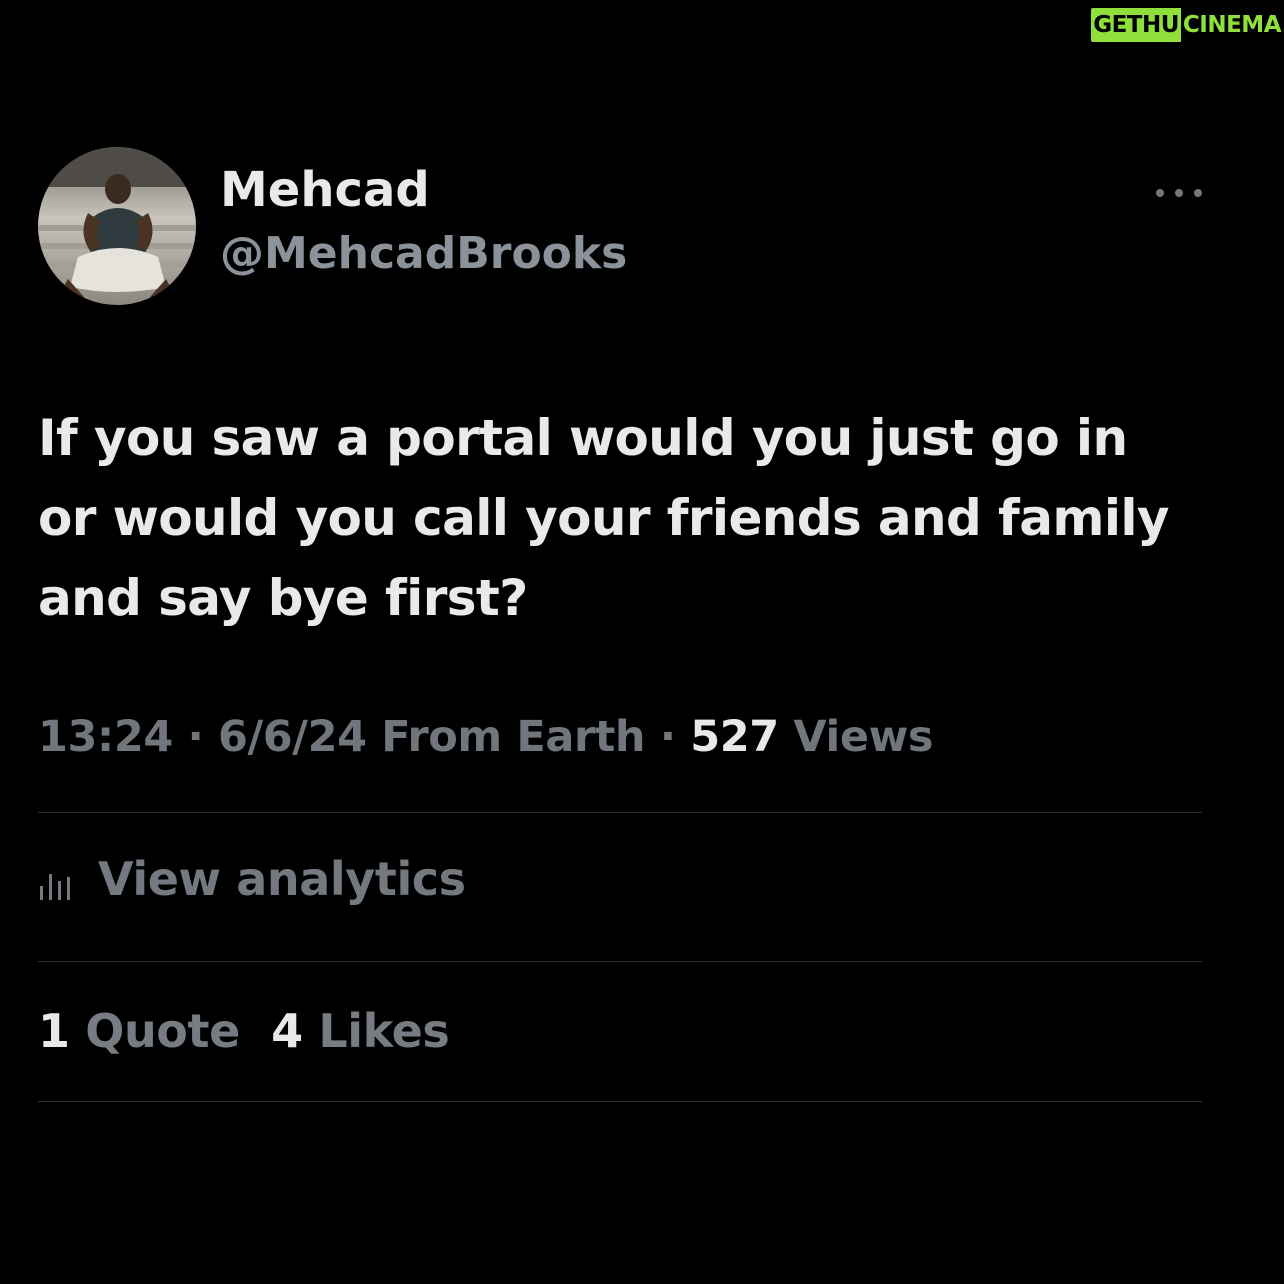 The height and width of the screenshot is (1284, 1284). I want to click on more-options-button, so click(1179, 193).